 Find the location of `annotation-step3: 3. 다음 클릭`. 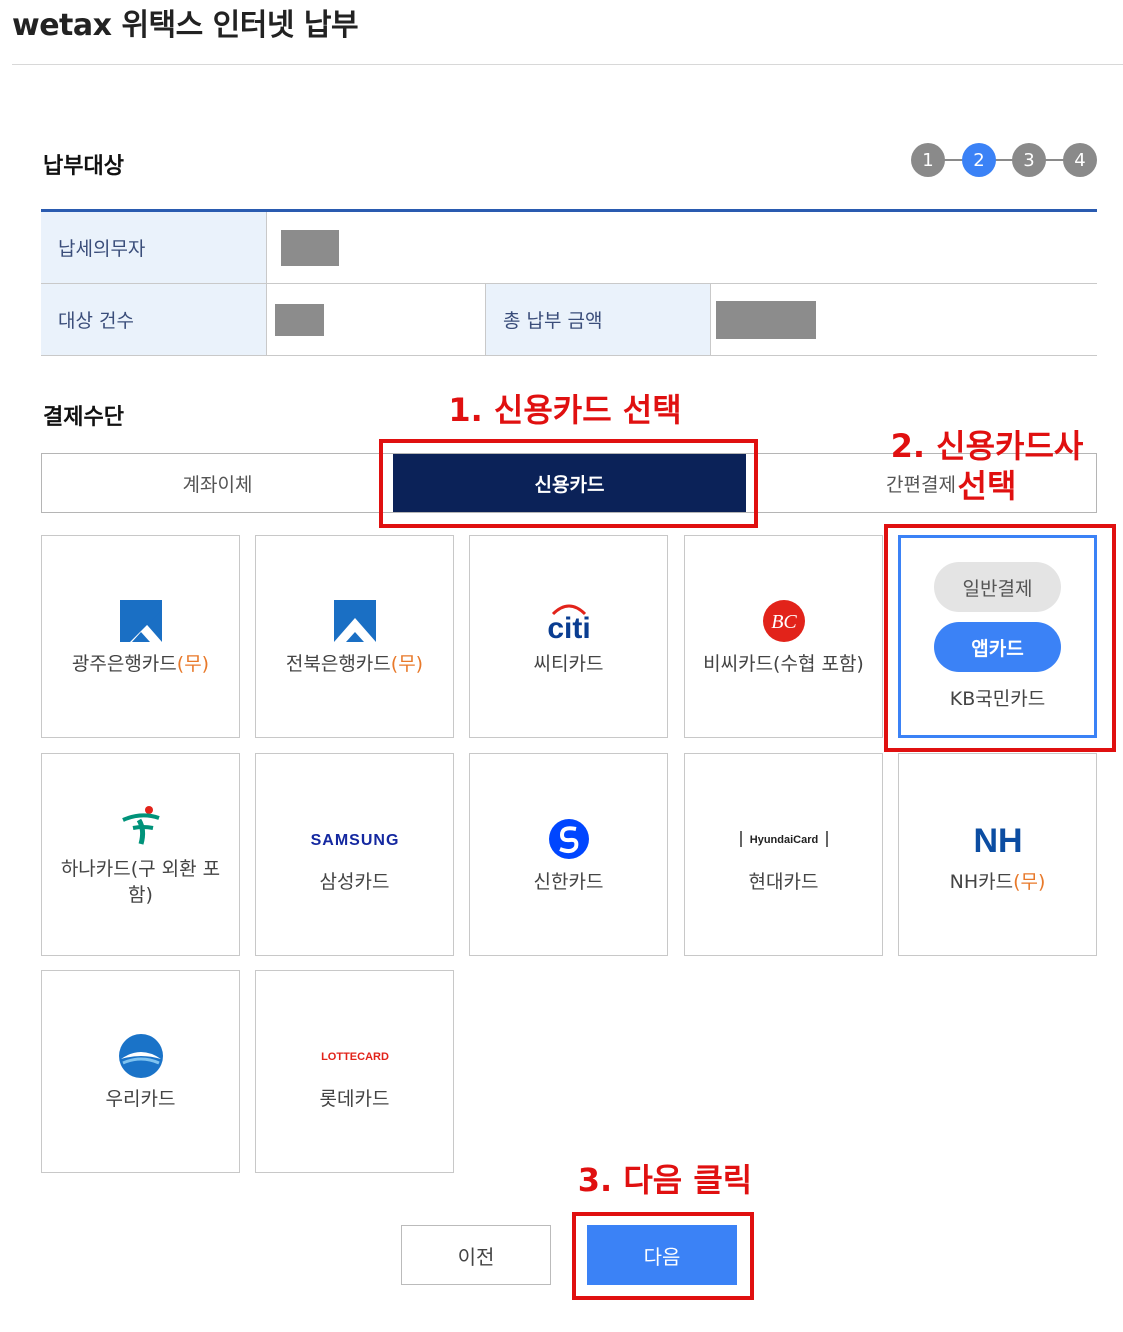

annotation-step3: 3. 다음 클릭 is located at coordinates (665, 1180).